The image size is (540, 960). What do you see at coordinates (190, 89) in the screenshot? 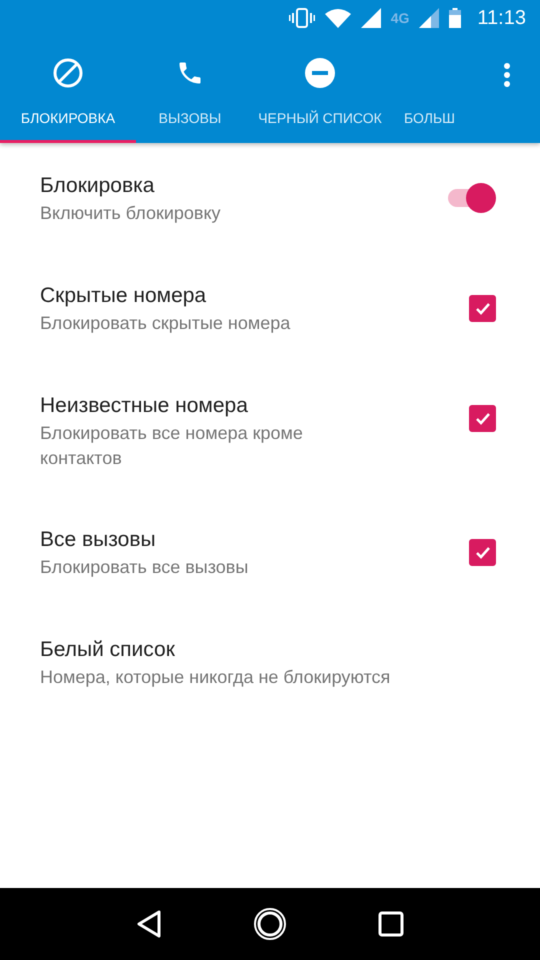
I see `tab: ВЫЗОВЫ` at bounding box center [190, 89].